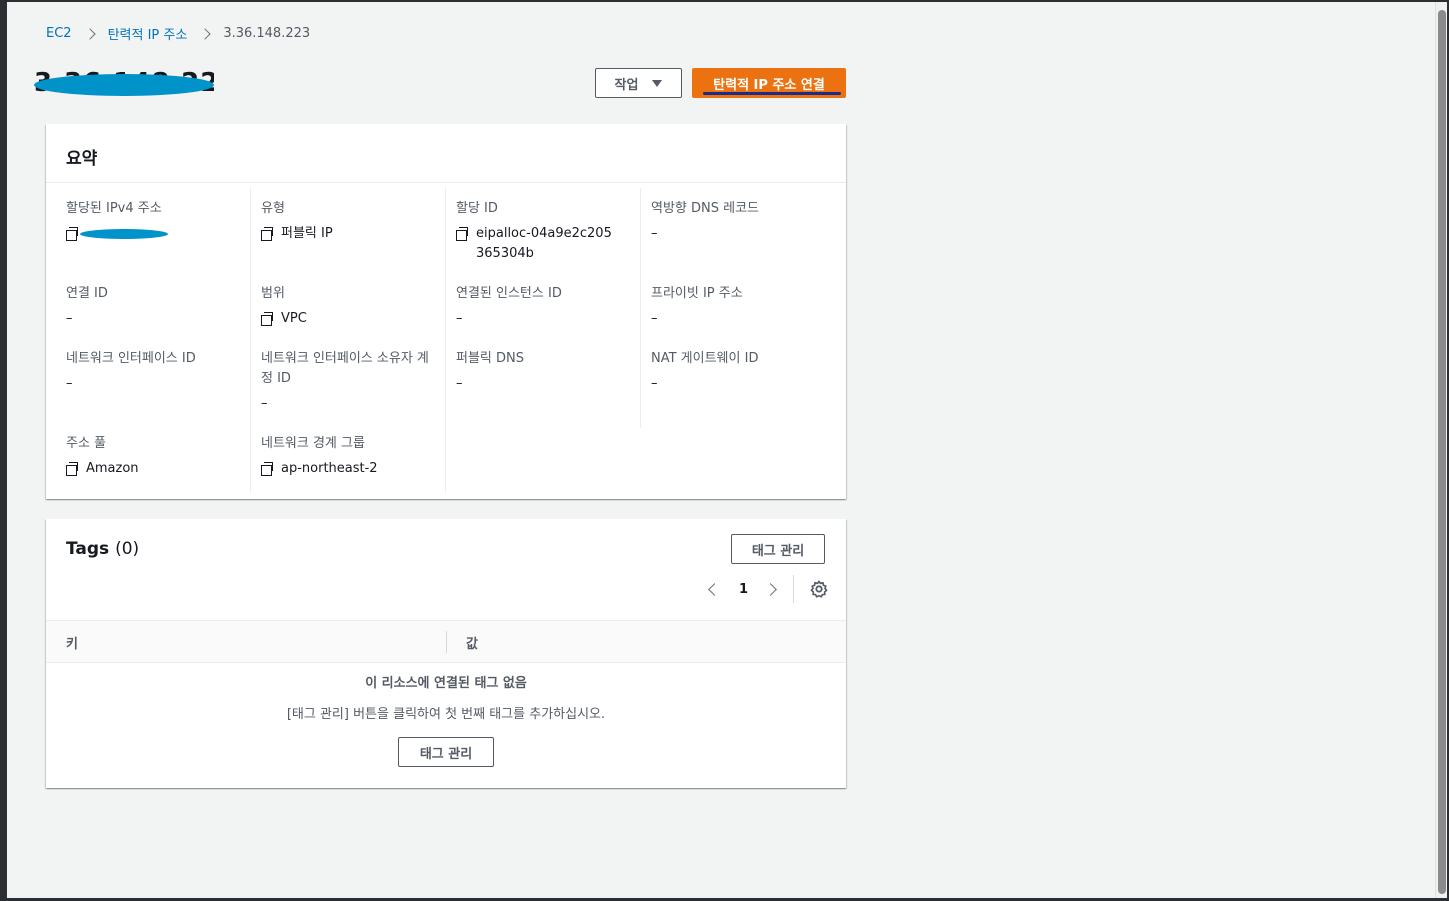 The width and height of the screenshot is (1449, 901). I want to click on page-title: 3.36.148.223, so click(124, 83).